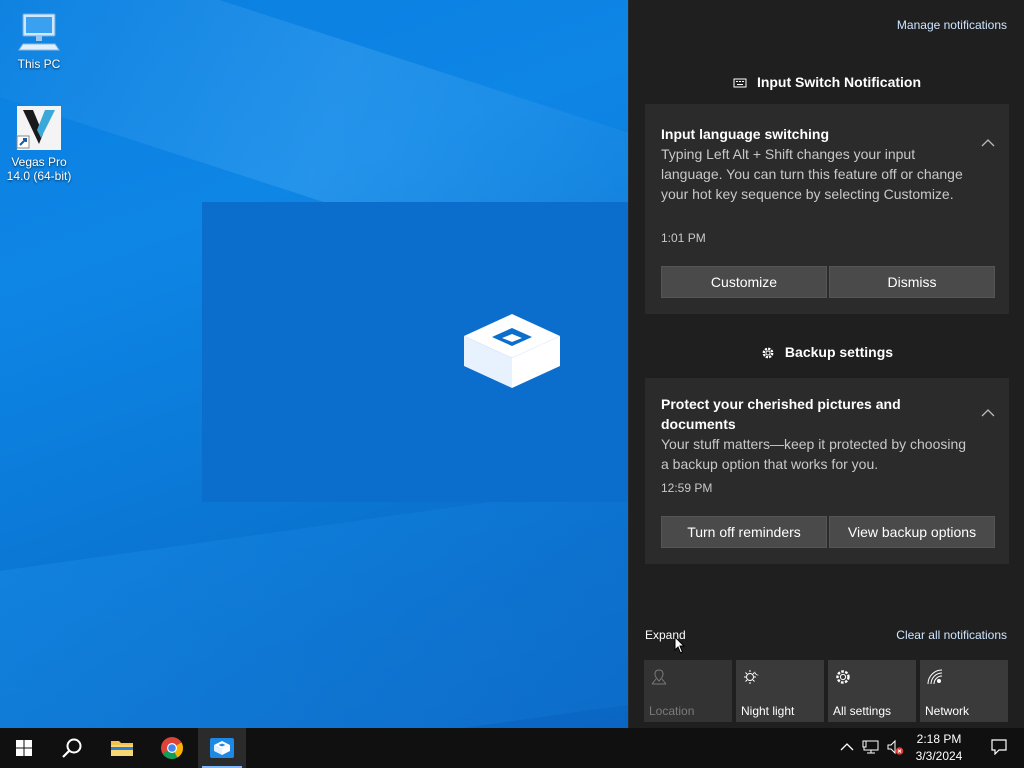  Describe the element at coordinates (839, 352) in the screenshot. I see `group-title: Backup settings` at that location.